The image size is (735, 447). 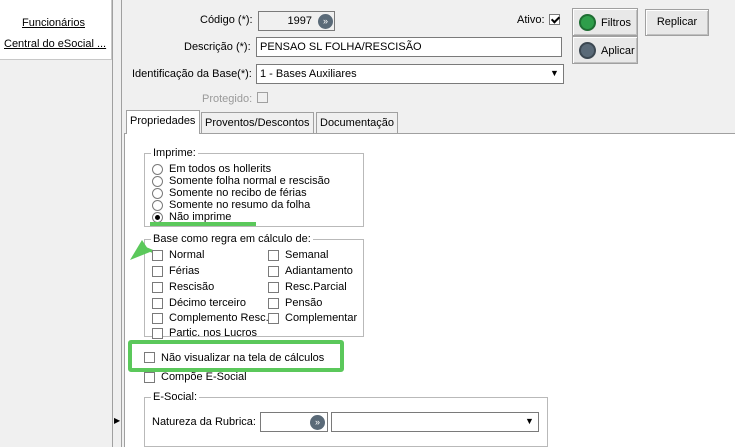 What do you see at coordinates (262, 97) in the screenshot?
I see `protegido-checkbox` at bounding box center [262, 97].